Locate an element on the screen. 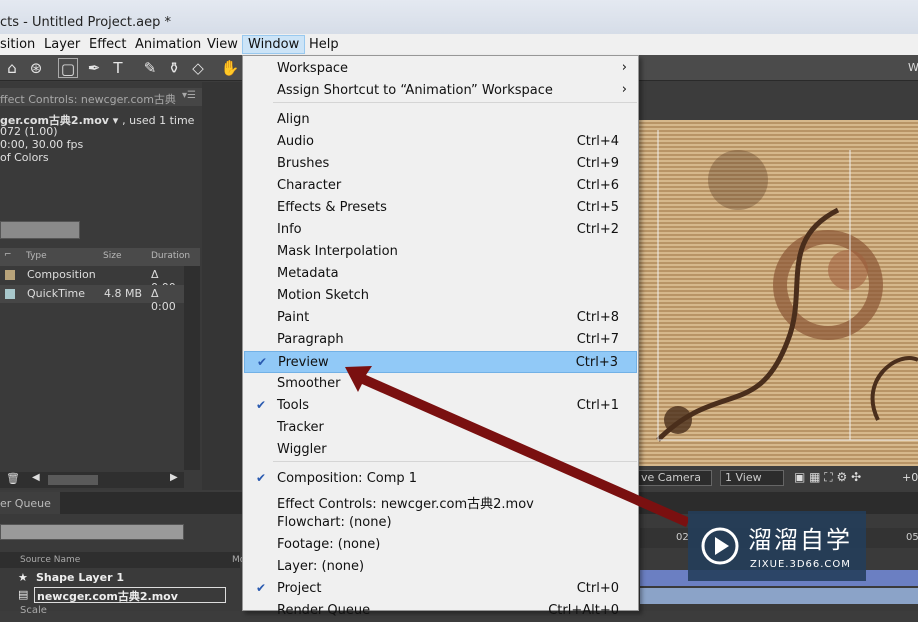  viewer-icon-buttons: ▣ ▦ ⛶ ⚙ ✣ is located at coordinates (827, 477).